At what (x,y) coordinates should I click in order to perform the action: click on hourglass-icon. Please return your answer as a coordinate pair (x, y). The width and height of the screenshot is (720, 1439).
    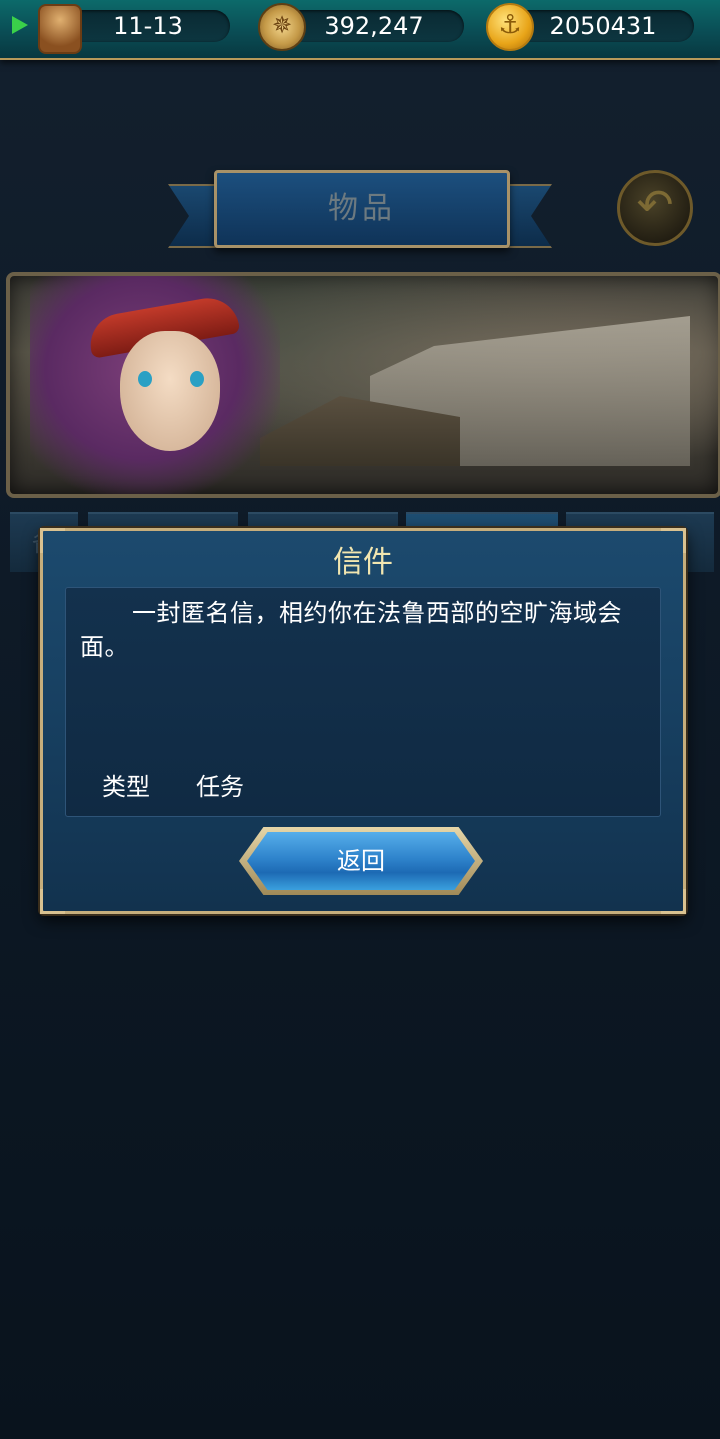
    Looking at the image, I should click on (60, 29).